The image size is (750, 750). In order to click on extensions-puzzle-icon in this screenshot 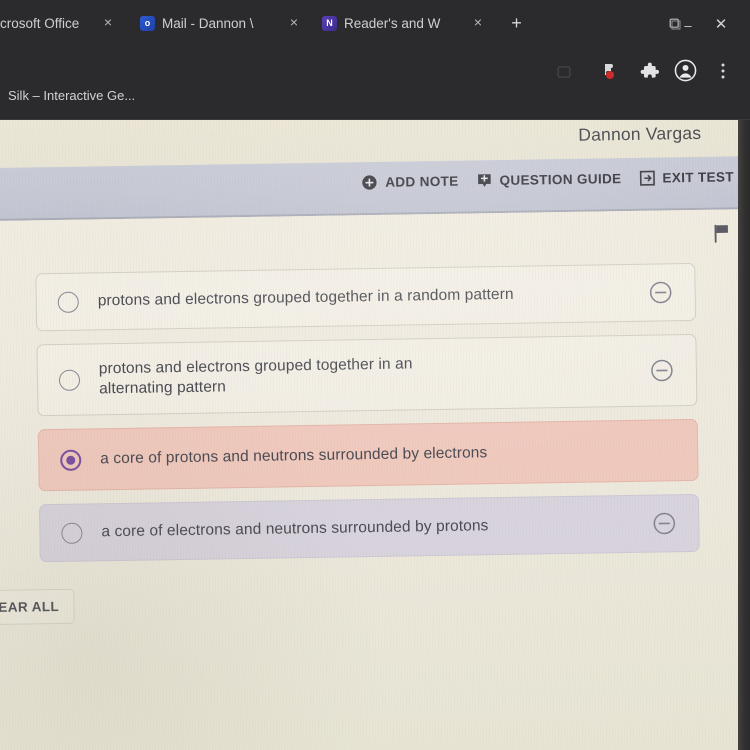, I will do `click(649, 73)`.